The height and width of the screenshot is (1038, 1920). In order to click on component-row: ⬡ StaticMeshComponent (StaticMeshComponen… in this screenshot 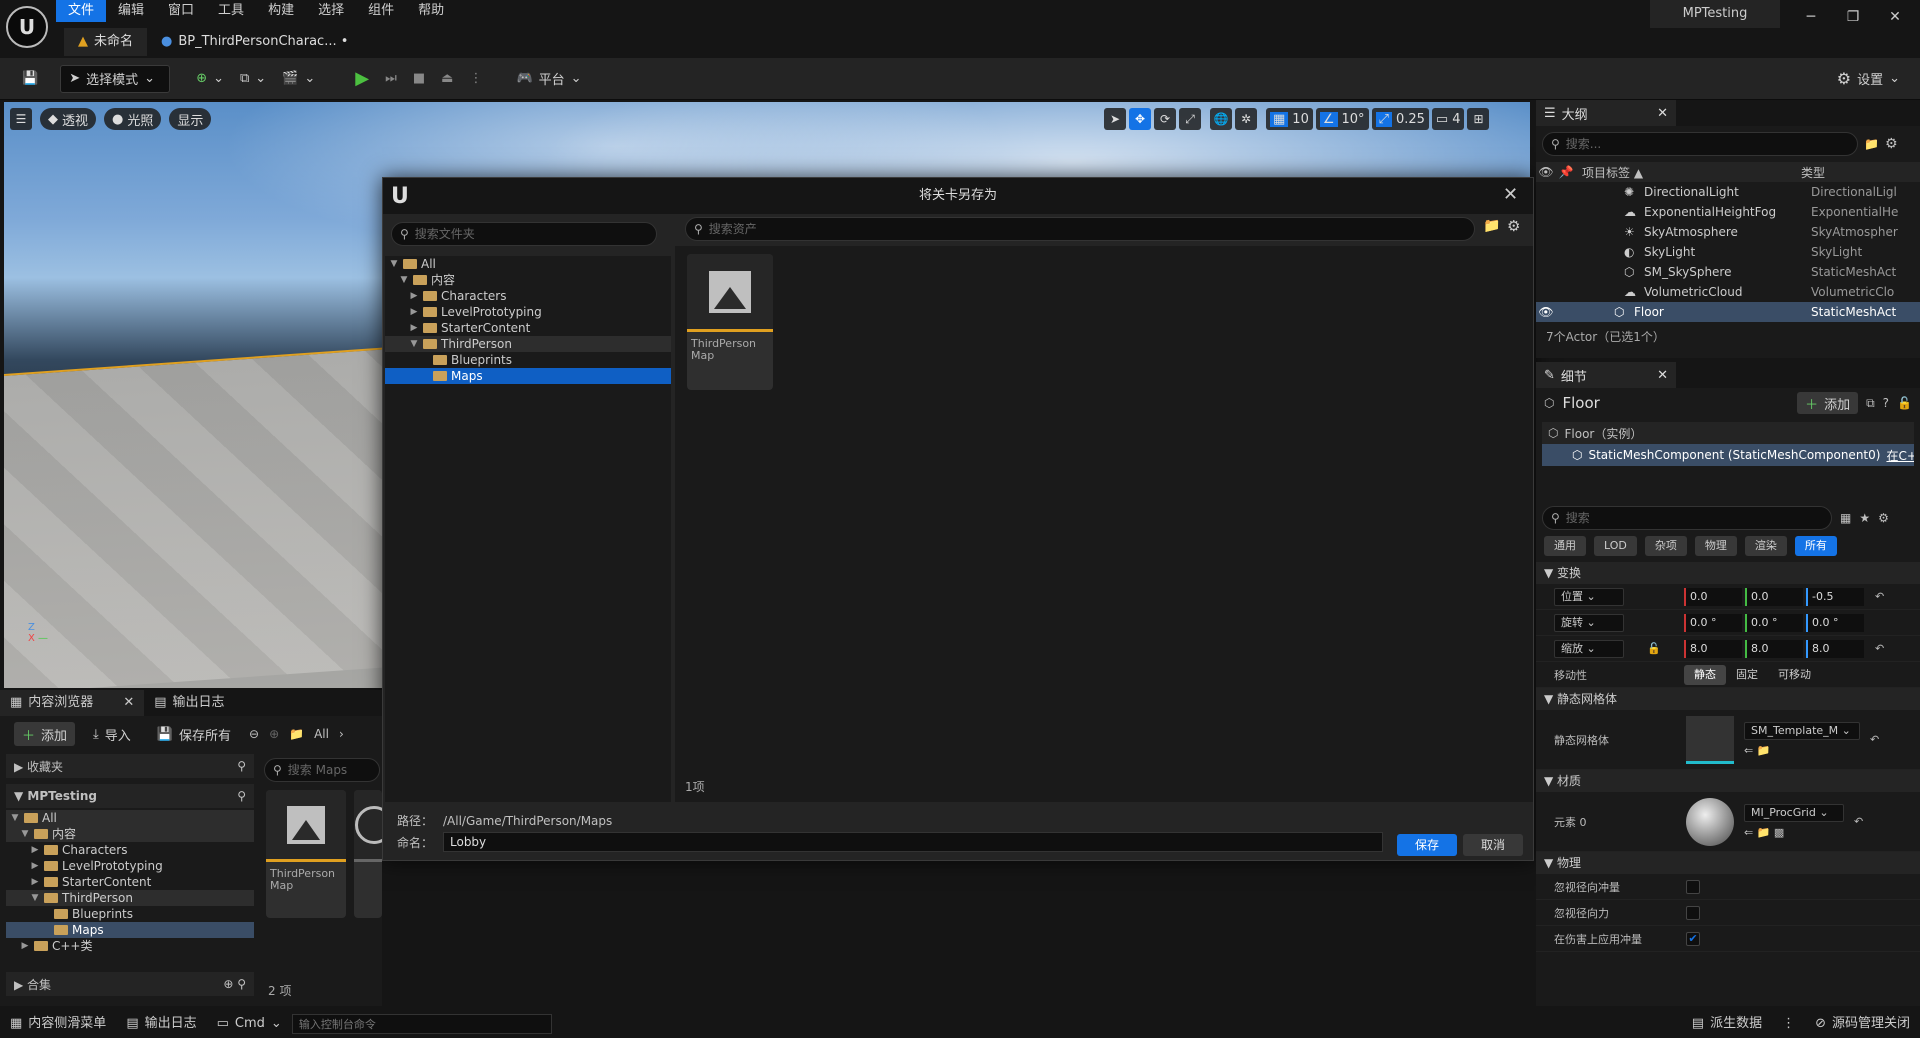, I will do `click(1728, 455)`.